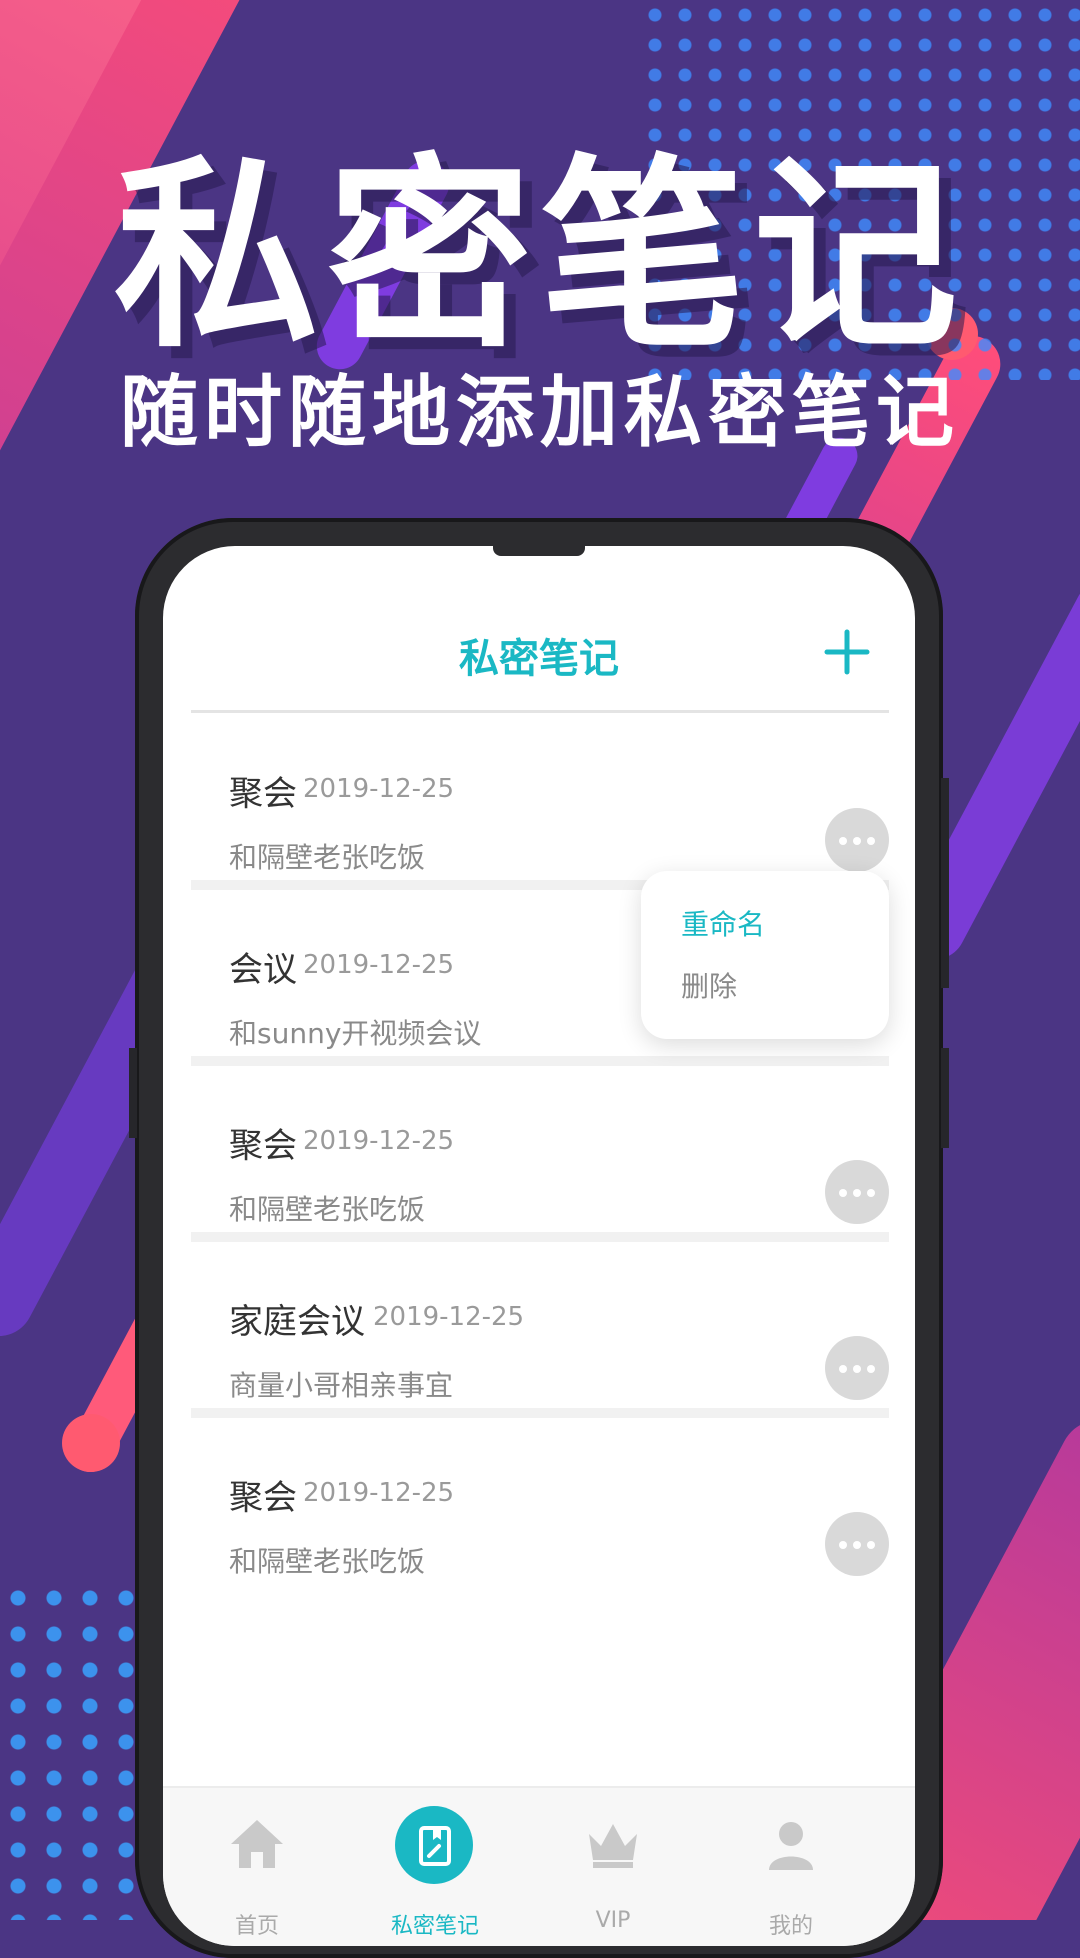 The width and height of the screenshot is (1080, 1958). I want to click on tab-label: VIP, so click(613, 1920).